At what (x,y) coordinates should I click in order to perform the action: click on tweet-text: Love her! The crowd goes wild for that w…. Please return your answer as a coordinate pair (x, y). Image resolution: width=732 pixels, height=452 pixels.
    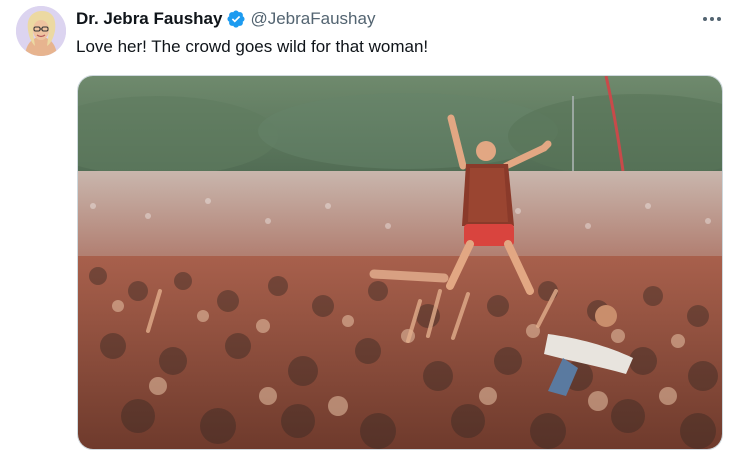
    Looking at the image, I should click on (252, 46).